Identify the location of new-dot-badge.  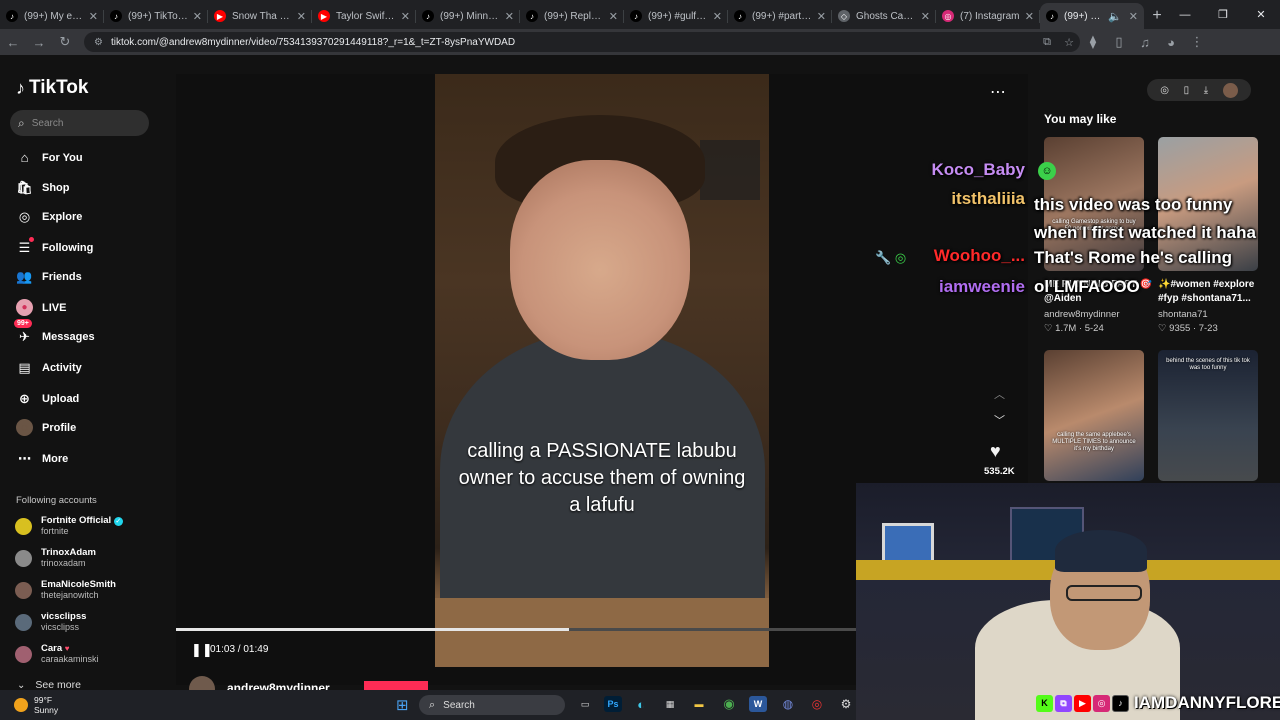
(31, 239).